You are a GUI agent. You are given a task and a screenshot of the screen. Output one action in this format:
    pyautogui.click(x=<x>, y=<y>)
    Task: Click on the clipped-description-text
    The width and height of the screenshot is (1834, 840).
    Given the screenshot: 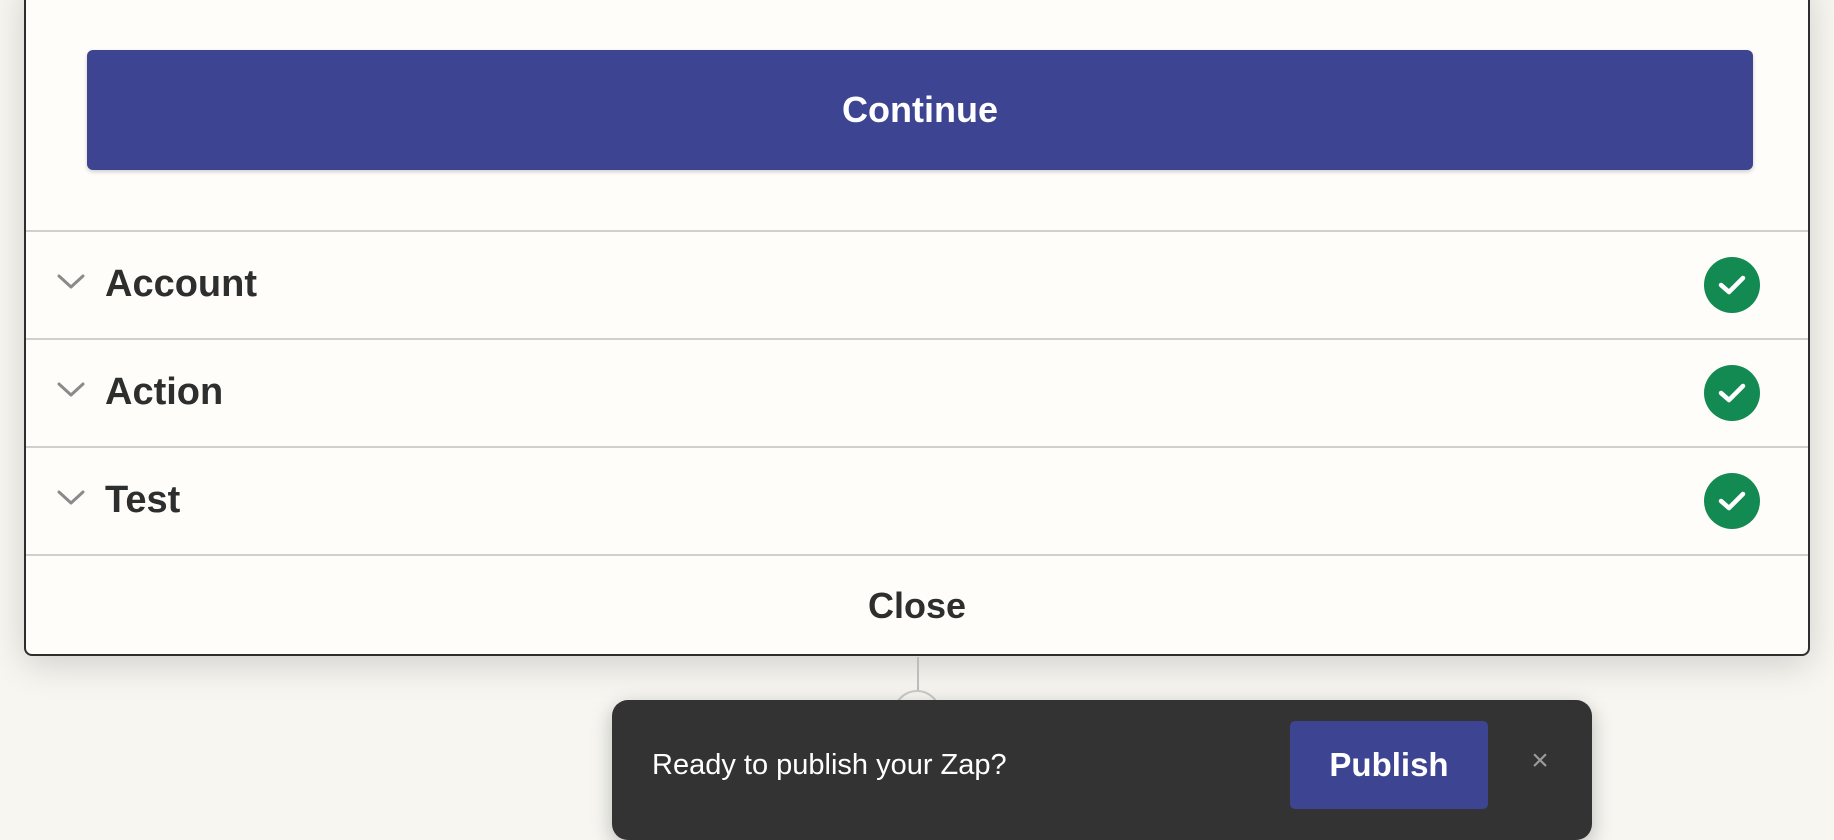 What is the action you would take?
    pyautogui.click(x=286, y=3)
    